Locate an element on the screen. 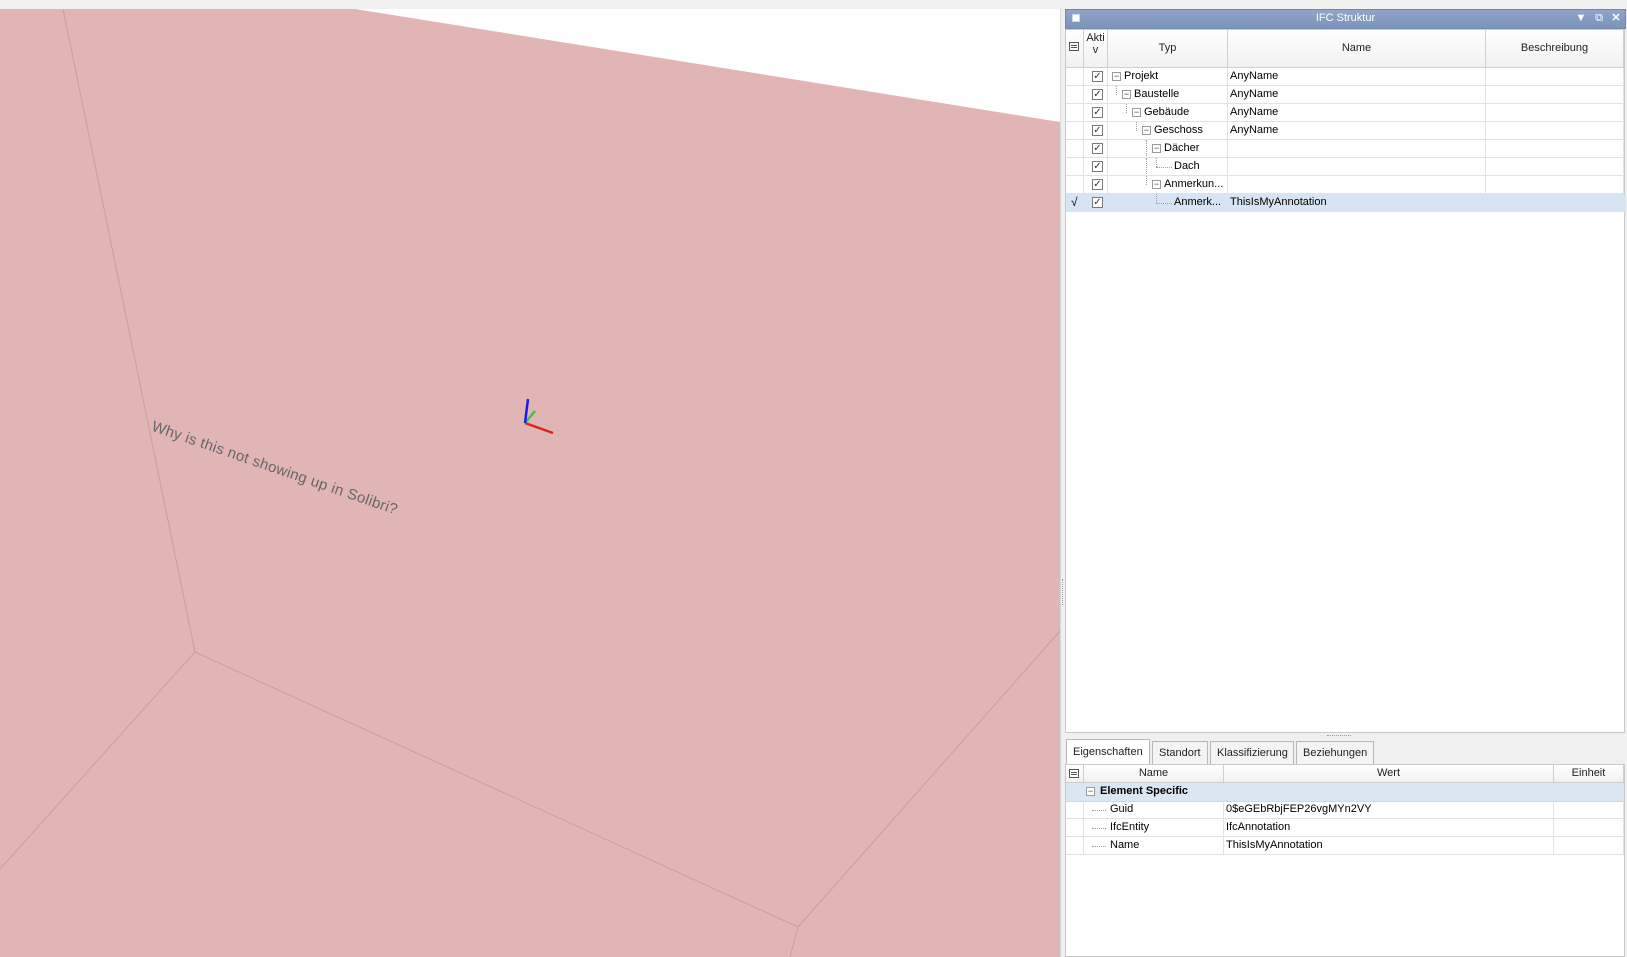  property-row: IfcEntity IfcAnnotation is located at coordinates (1345, 828).